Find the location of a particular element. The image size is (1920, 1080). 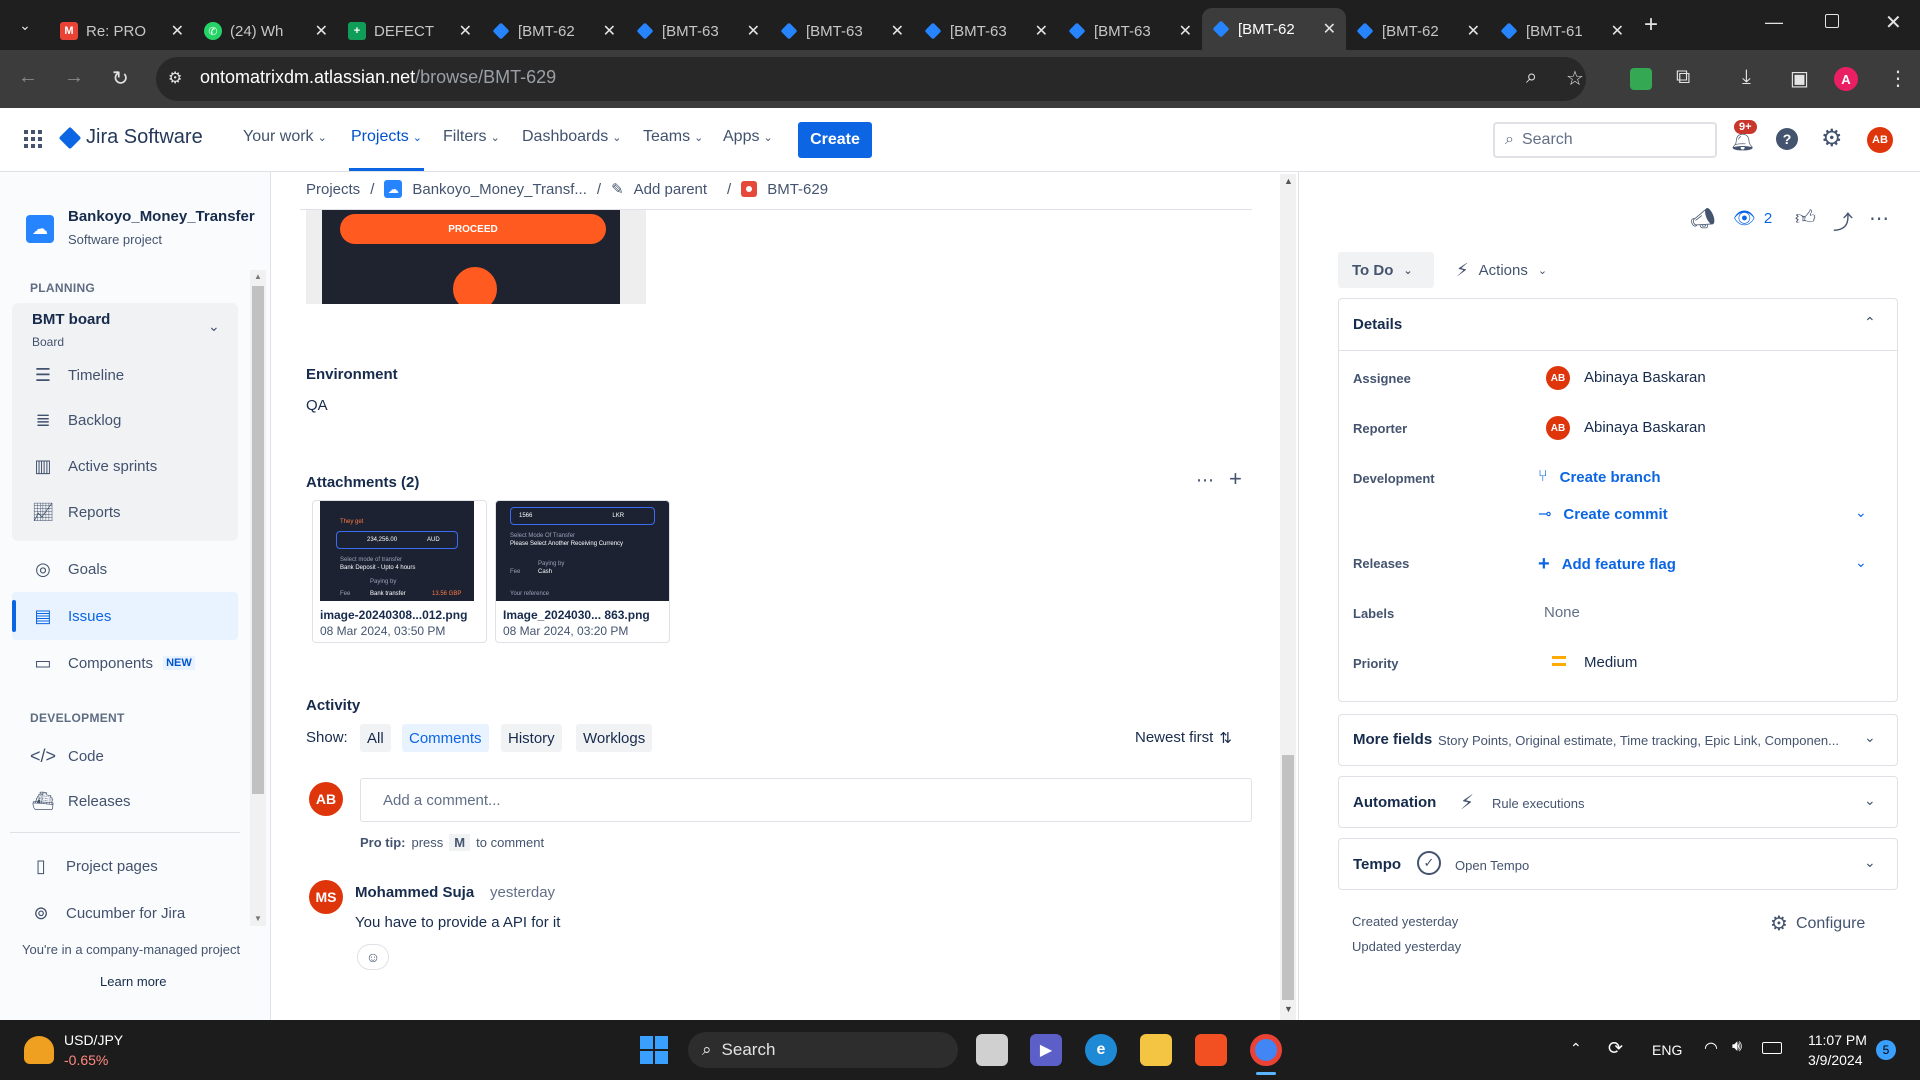

add-feature-flag-link: + Add feature flag is located at coordinates (1607, 564).